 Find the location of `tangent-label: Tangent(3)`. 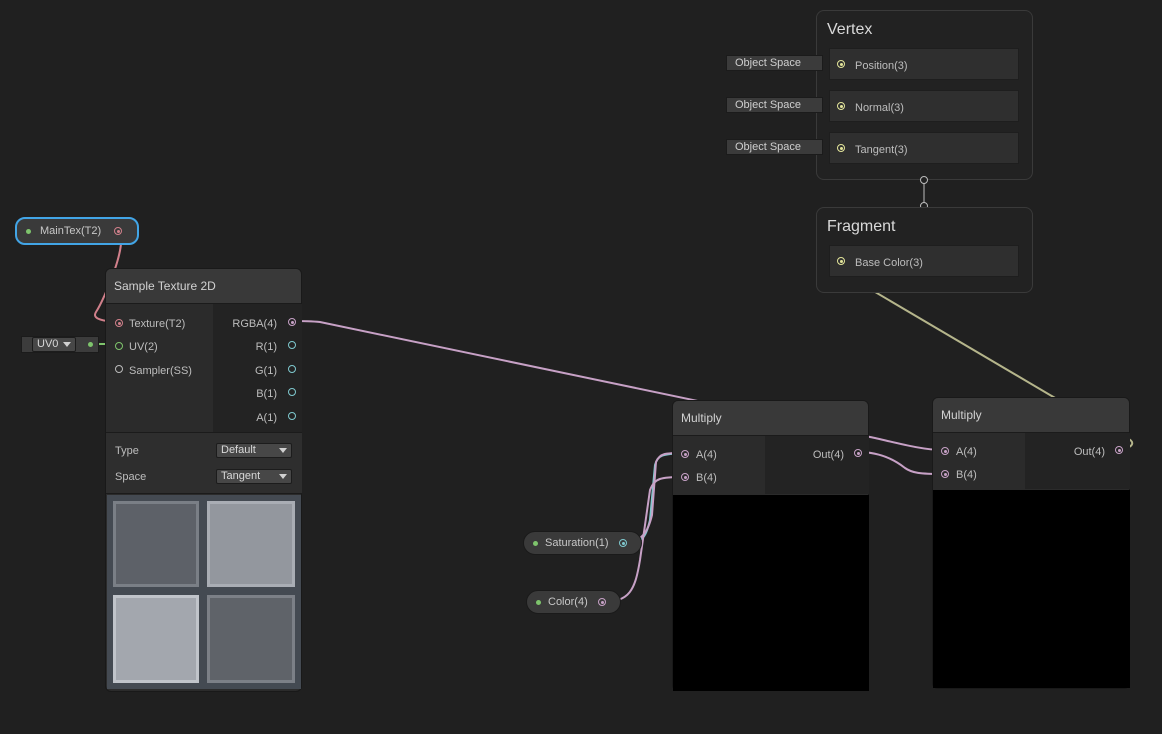

tangent-label: Tangent(3) is located at coordinates (881, 150).